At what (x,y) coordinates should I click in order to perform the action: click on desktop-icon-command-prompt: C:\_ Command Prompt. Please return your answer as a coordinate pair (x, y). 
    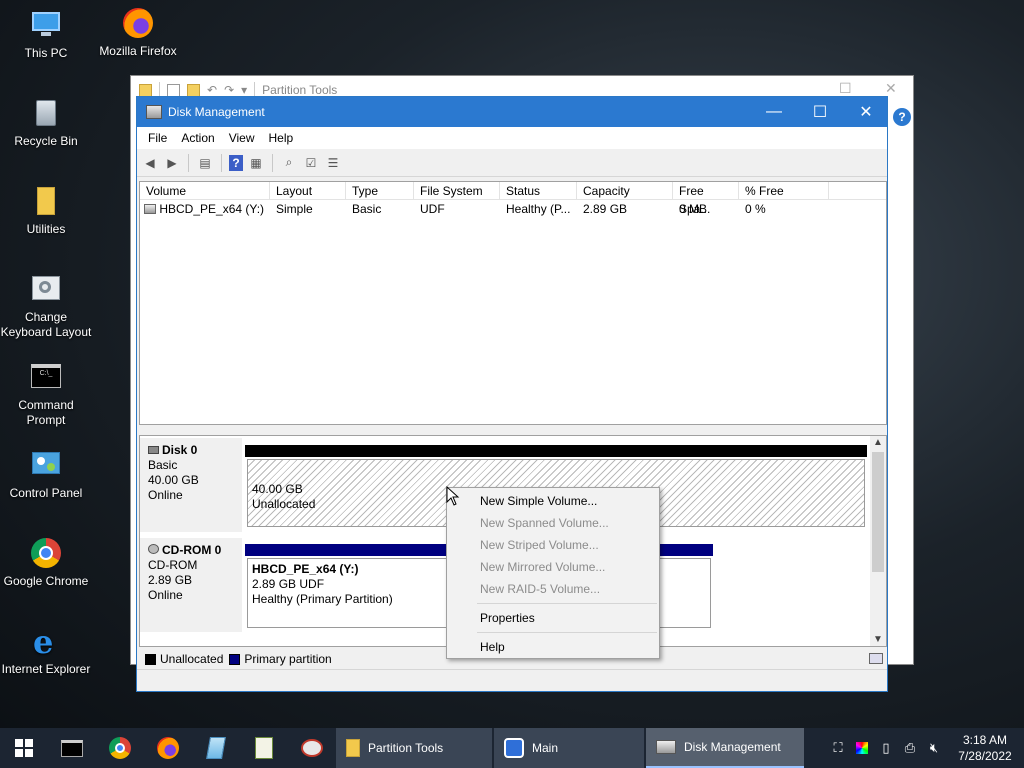
    Looking at the image, I should click on (46, 394).